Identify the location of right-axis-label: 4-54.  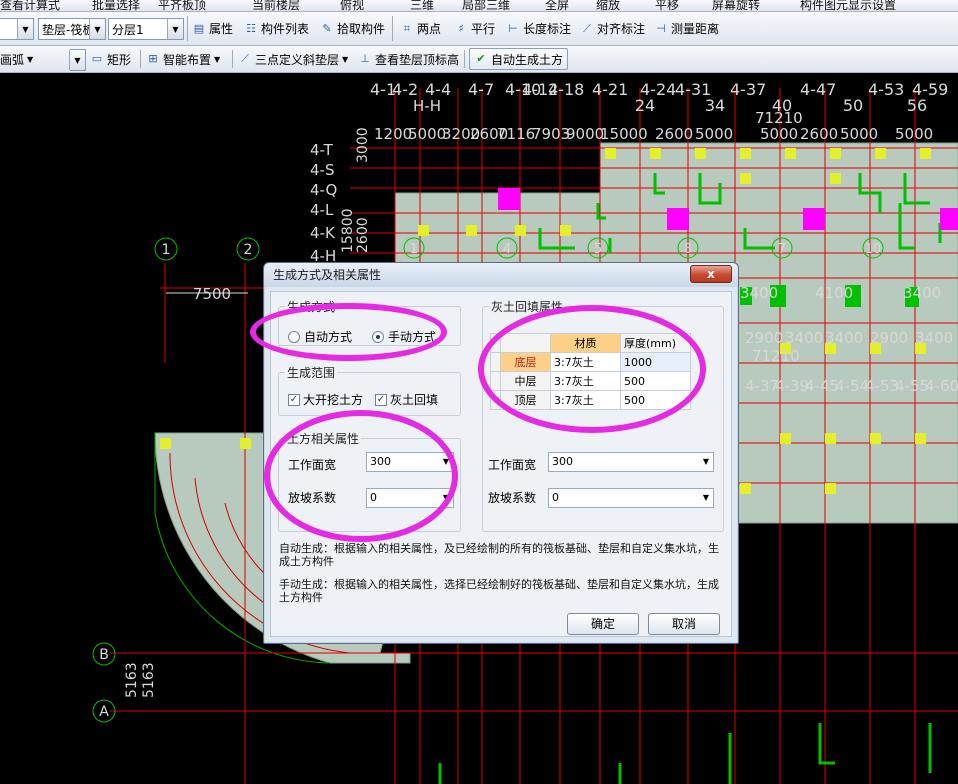
(852, 386).